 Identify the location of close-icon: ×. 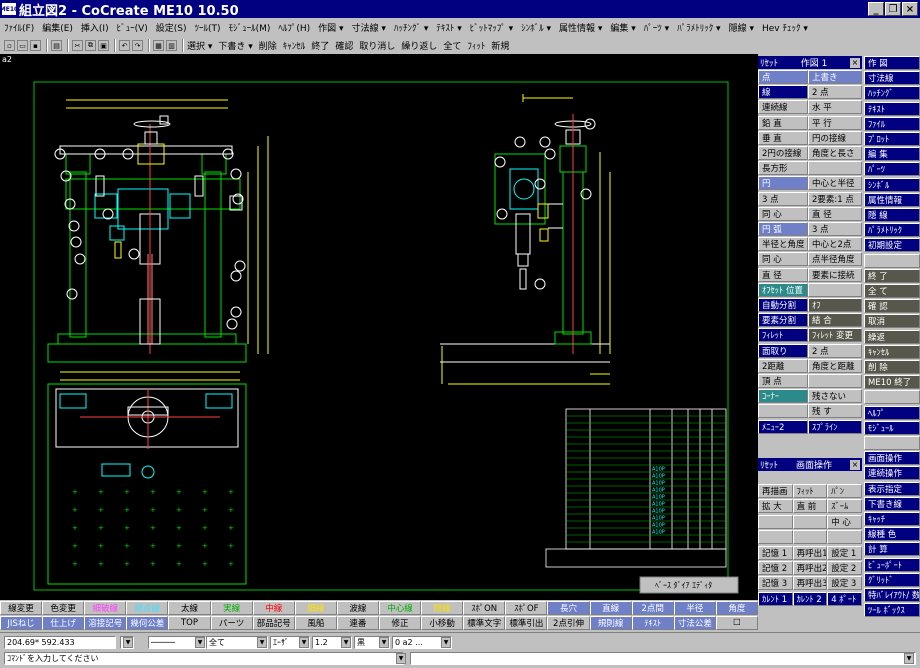
(855, 464).